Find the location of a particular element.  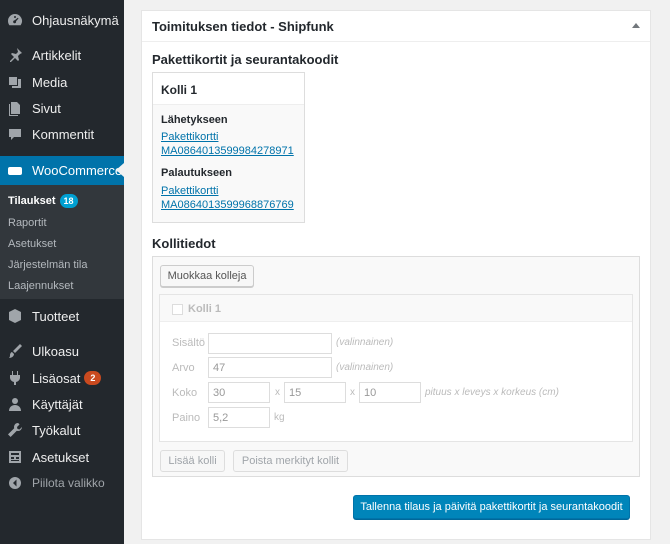

menu-posts: Artikkelit is located at coordinates (62, 55).